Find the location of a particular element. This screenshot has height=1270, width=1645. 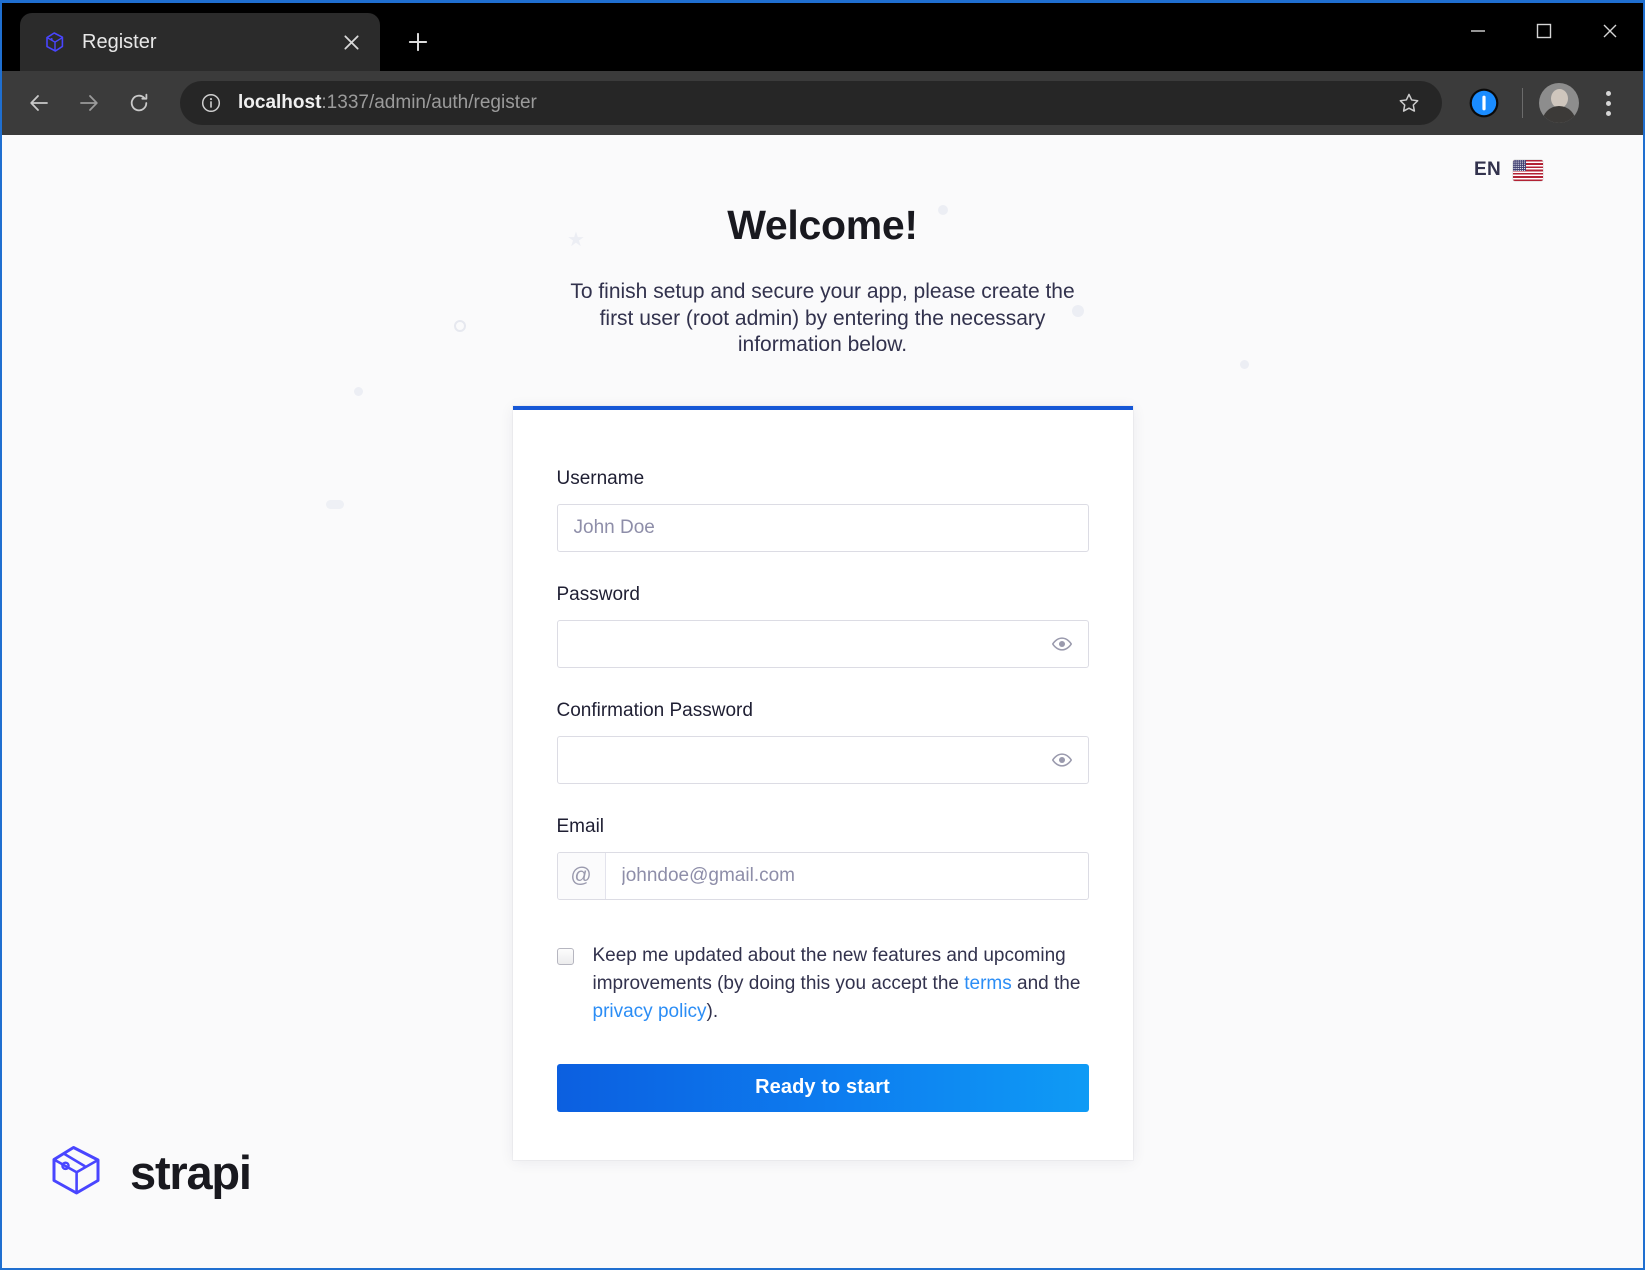

arrow-right-icon is located at coordinates (89, 103).